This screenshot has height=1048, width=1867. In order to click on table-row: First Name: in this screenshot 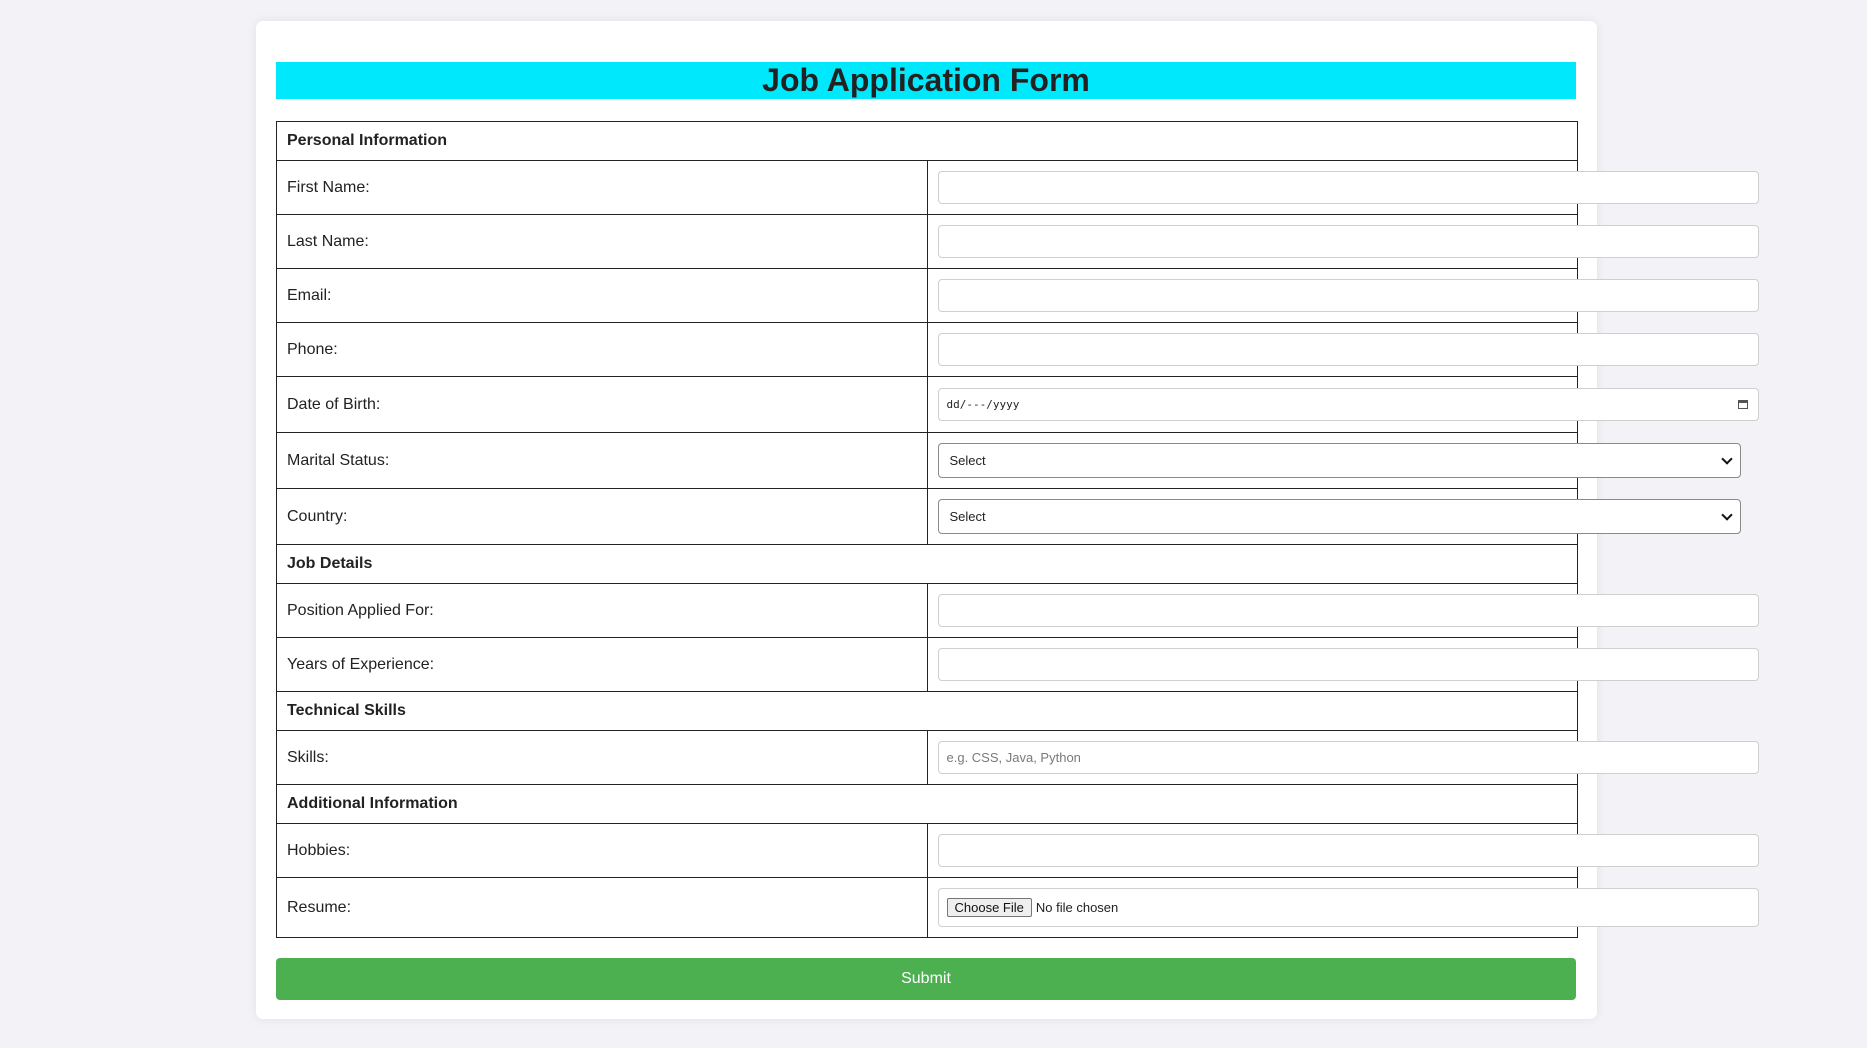, I will do `click(1017, 187)`.